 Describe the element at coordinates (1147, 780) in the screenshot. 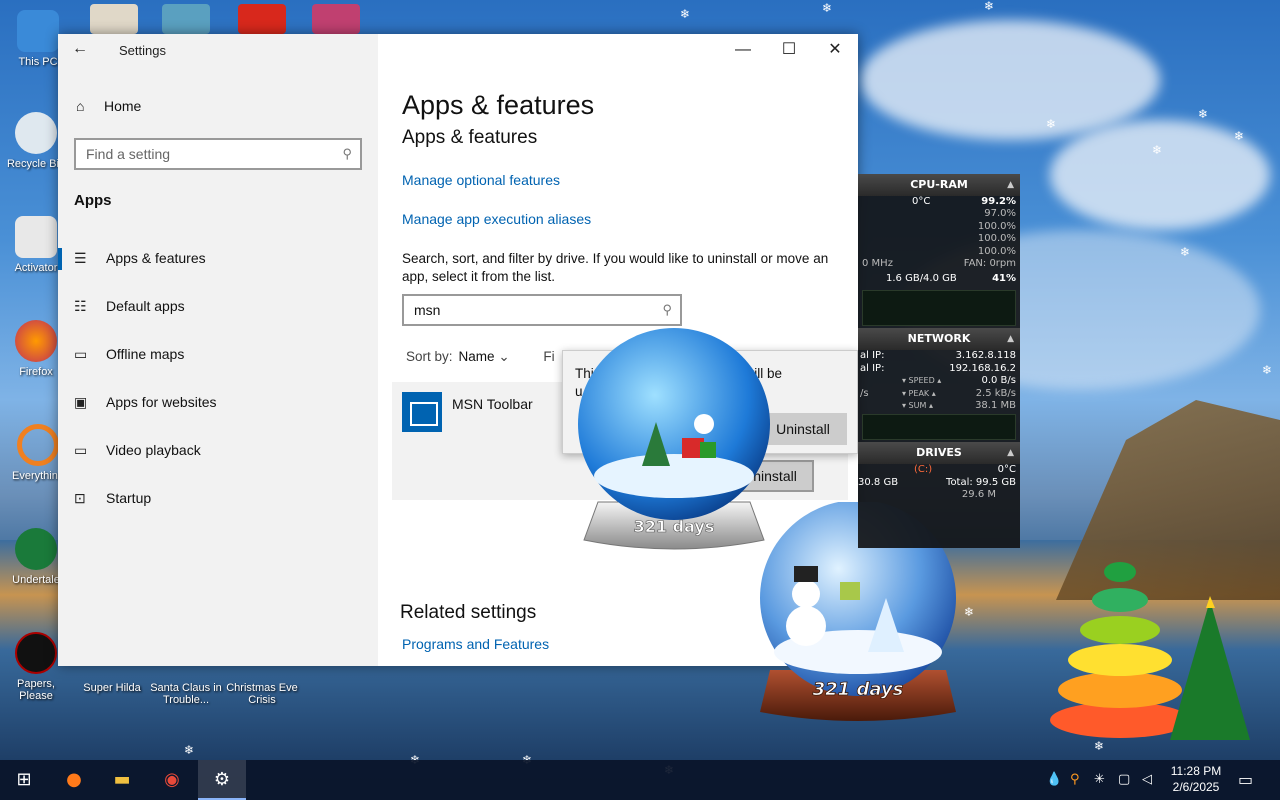

I see `volume-icon: ◁` at that location.